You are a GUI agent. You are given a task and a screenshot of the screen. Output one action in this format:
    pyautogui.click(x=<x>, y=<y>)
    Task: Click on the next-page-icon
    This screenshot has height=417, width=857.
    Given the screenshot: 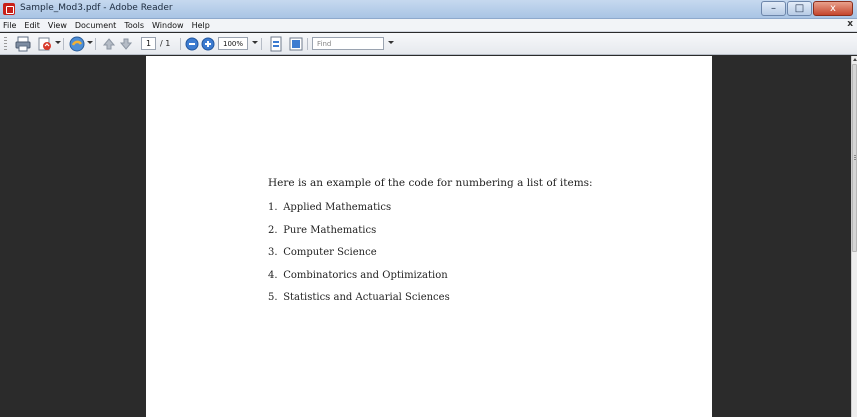 What is the action you would take?
    pyautogui.click(x=126, y=44)
    